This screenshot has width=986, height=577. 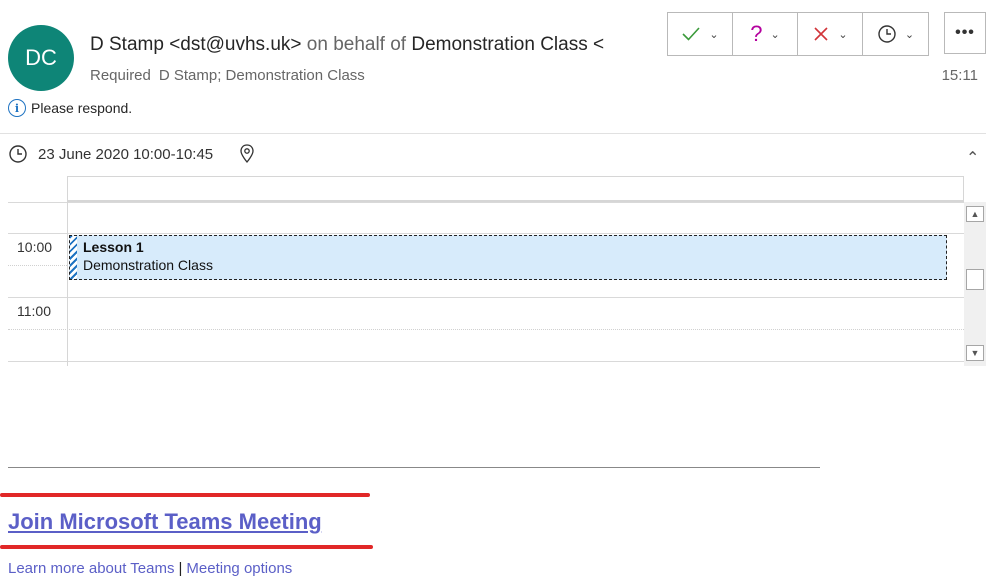 I want to click on respond-notice: i Please respond., so click(x=70, y=108).